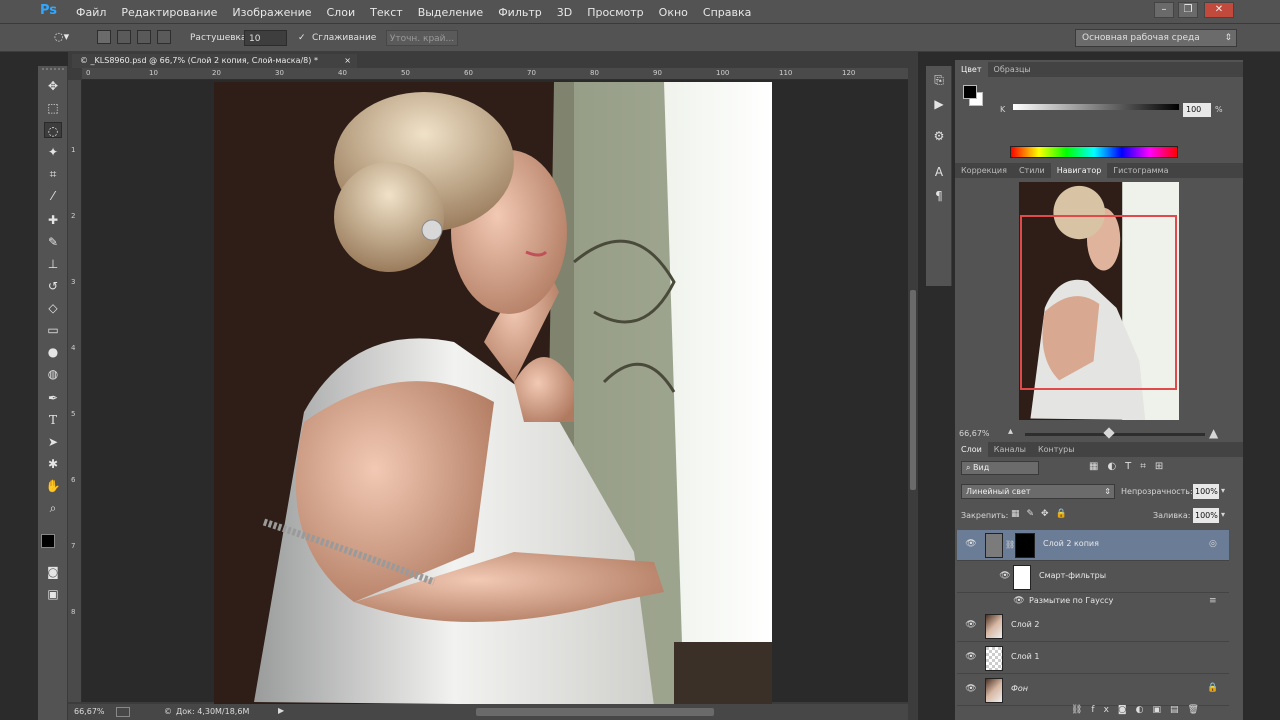  I want to click on navigator-view-frame, so click(1098, 302).